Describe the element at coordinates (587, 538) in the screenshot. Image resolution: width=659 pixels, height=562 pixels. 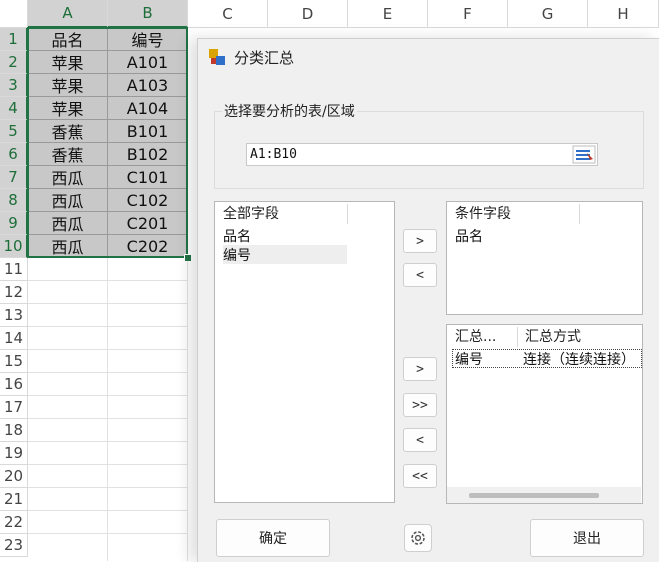
I see `exit-button: 退出` at that location.